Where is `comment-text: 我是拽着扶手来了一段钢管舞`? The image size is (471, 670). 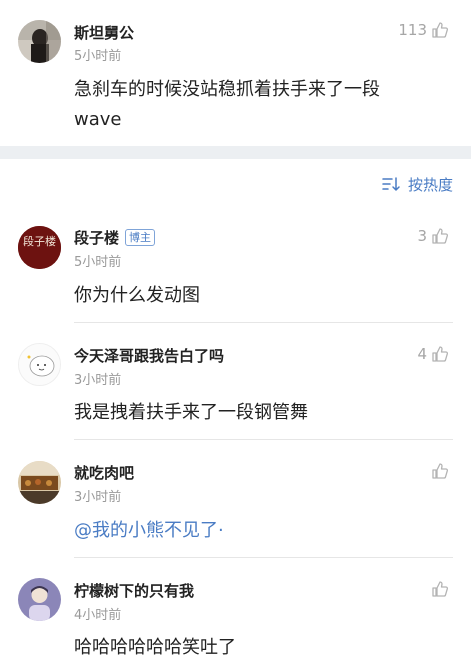 comment-text: 我是拽着扶手来了一段钢管舞 is located at coordinates (191, 412).